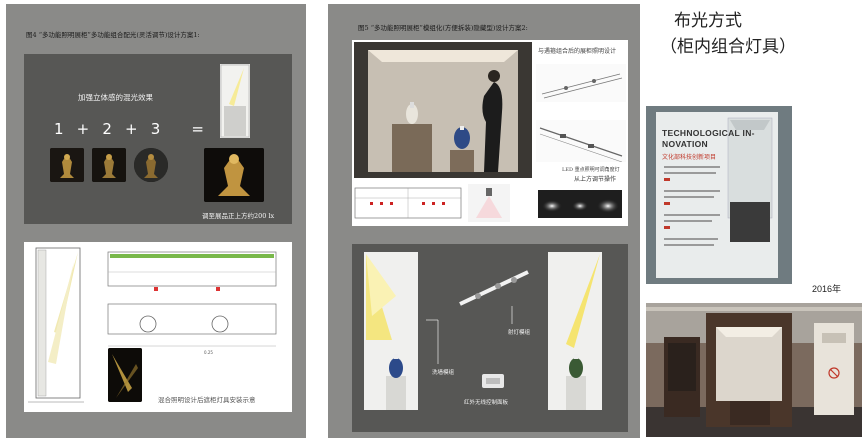 Image resolution: width=865 pixels, height=440 pixels. Describe the element at coordinates (489, 203) in the screenshot. I see `beam-sketch` at that location.